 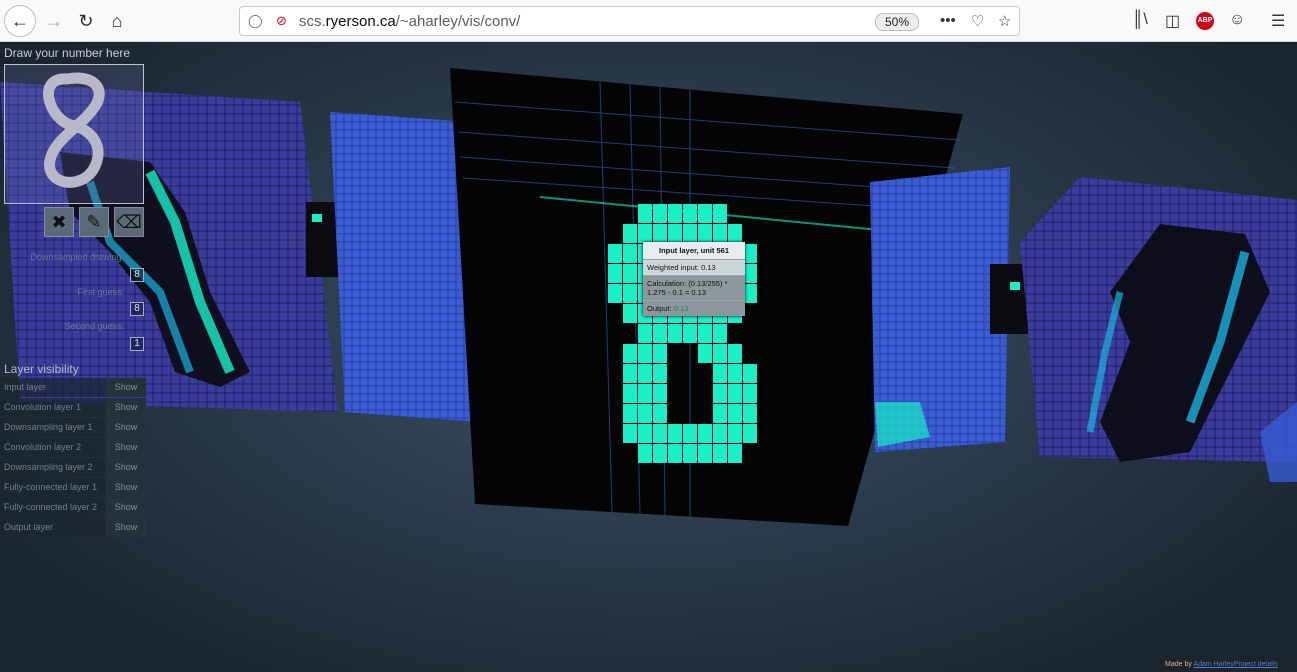 What do you see at coordinates (74, 130) in the screenshot?
I see `drawn-digit` at bounding box center [74, 130].